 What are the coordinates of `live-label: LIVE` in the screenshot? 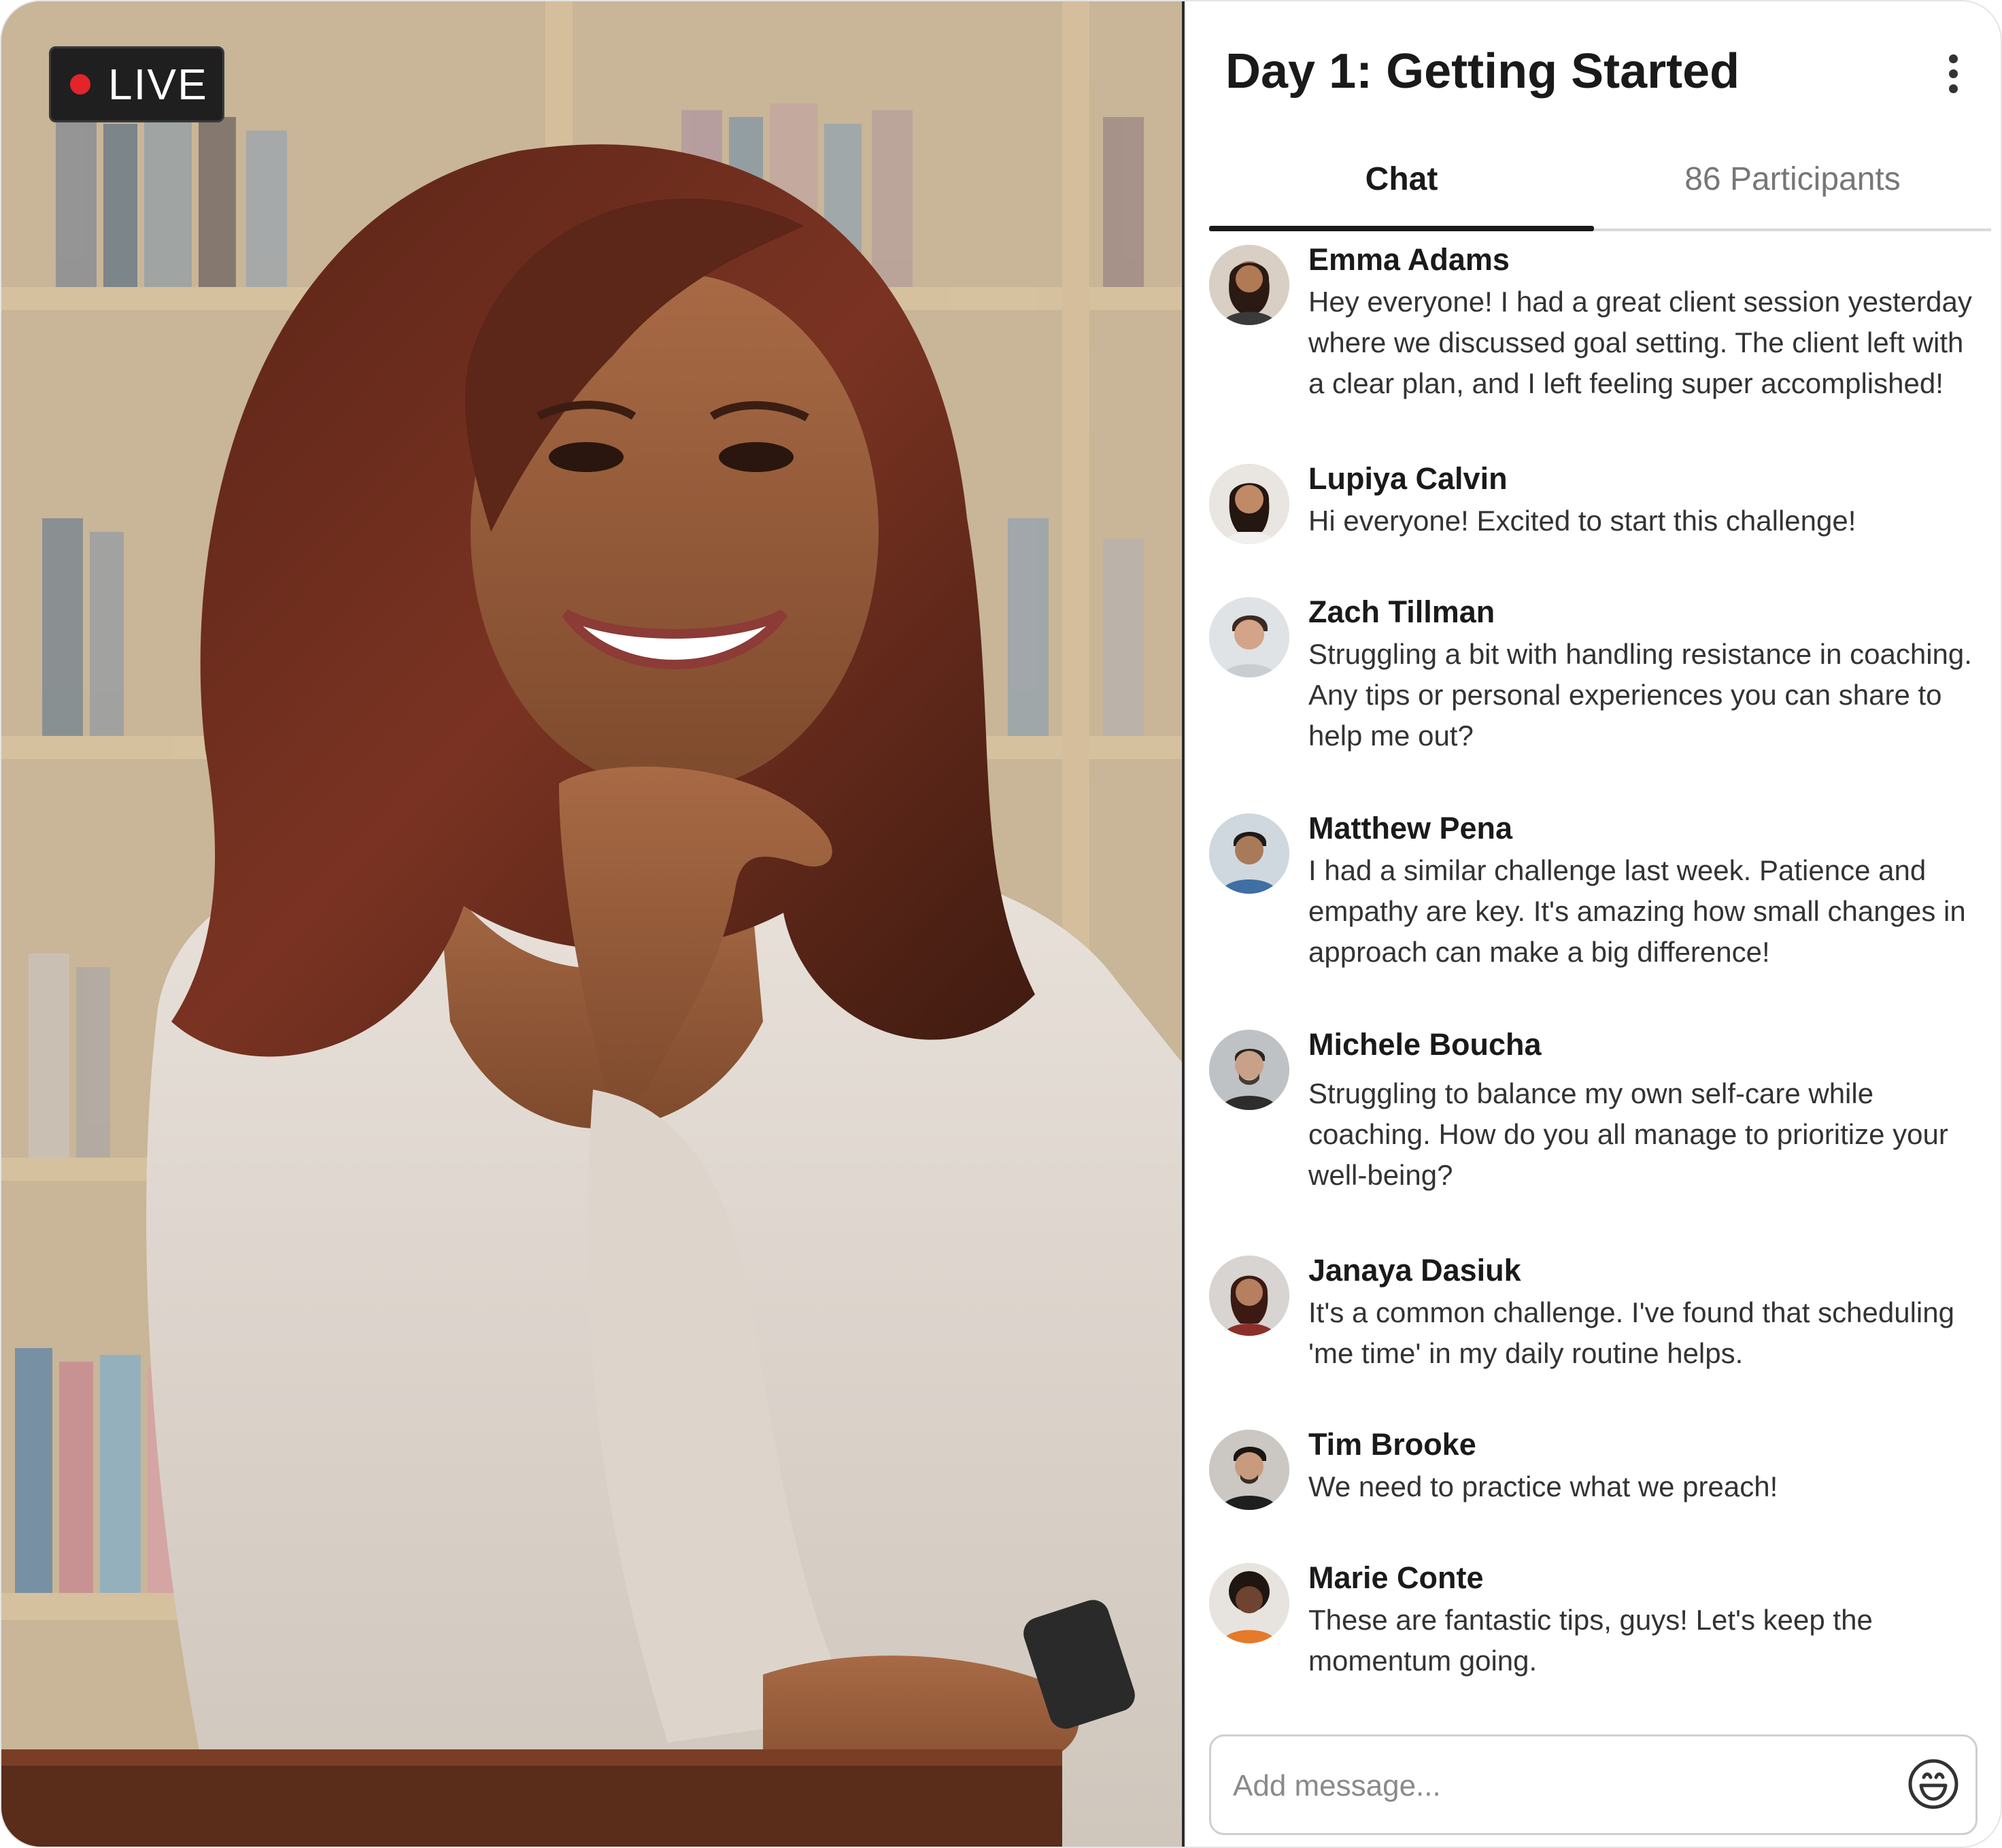 It's located at (158, 84).